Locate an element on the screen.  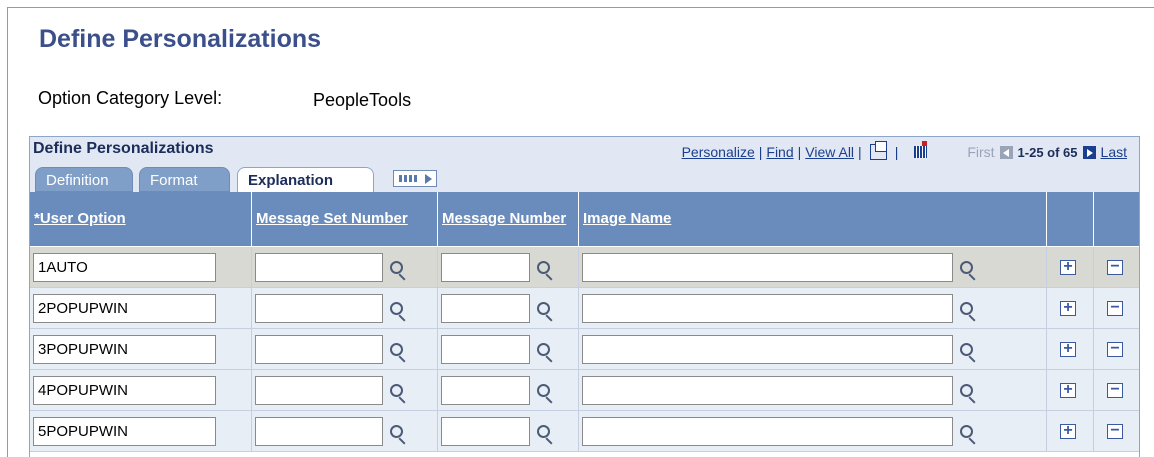
first-link: First is located at coordinates (981, 152).